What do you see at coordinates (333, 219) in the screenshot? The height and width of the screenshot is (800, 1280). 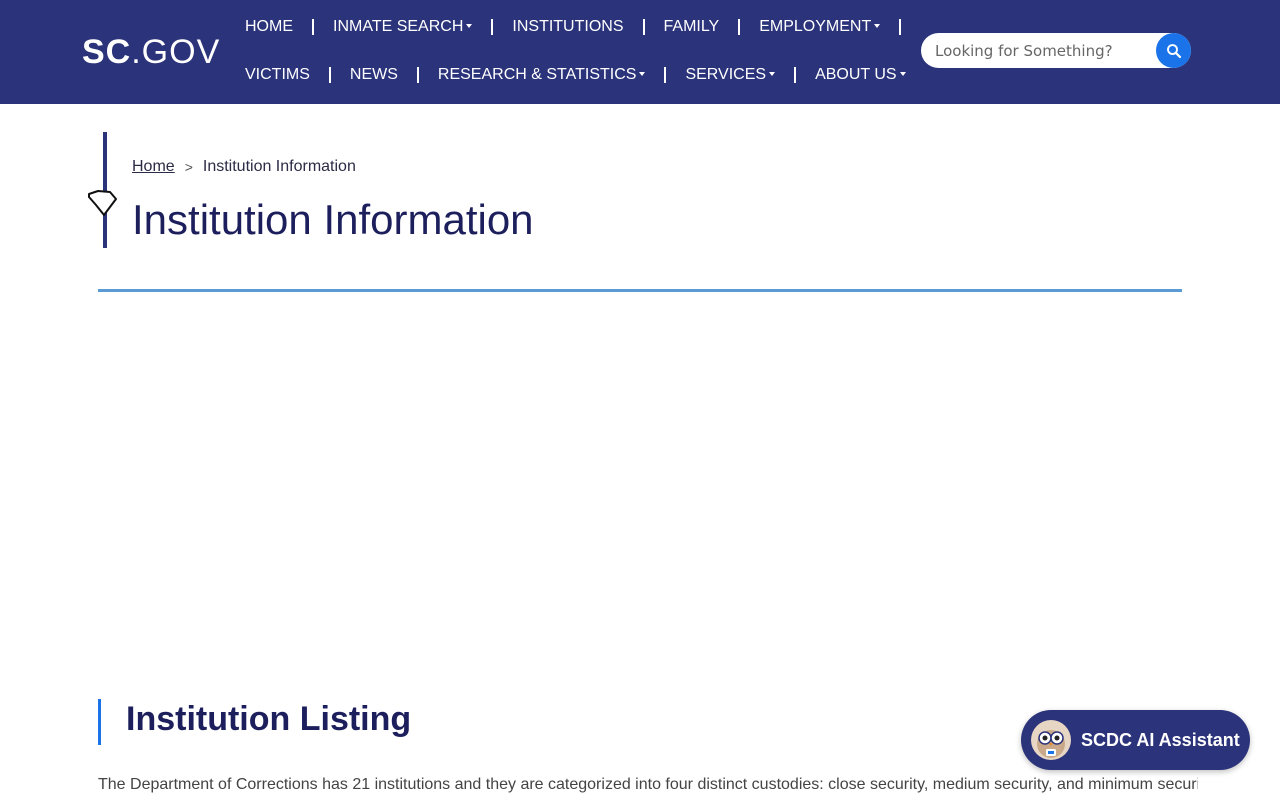 I see `page-title: Institution Information` at bounding box center [333, 219].